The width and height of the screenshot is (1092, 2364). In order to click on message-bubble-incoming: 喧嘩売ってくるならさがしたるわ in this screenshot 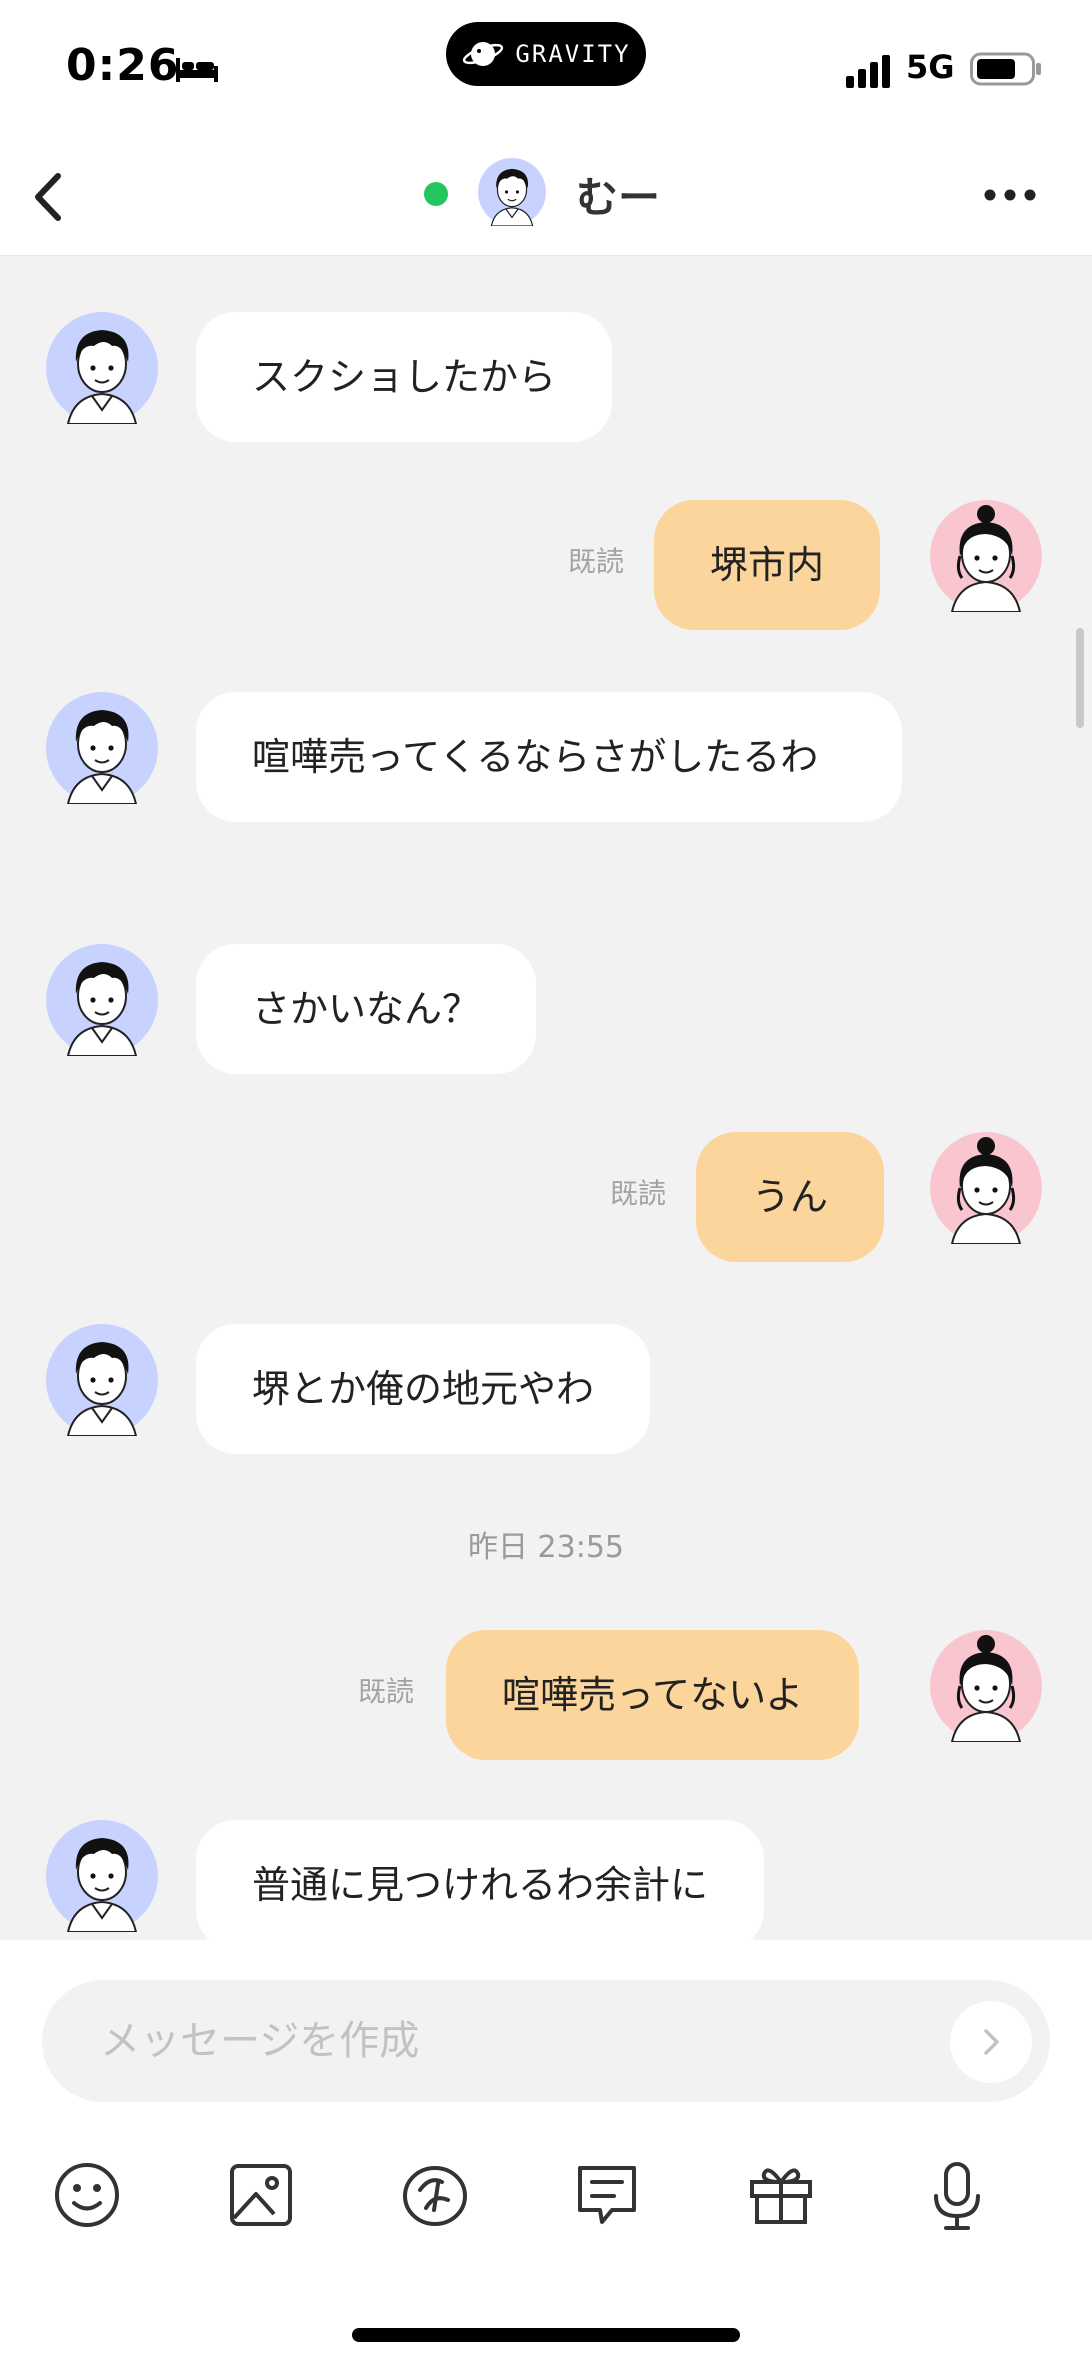, I will do `click(549, 757)`.